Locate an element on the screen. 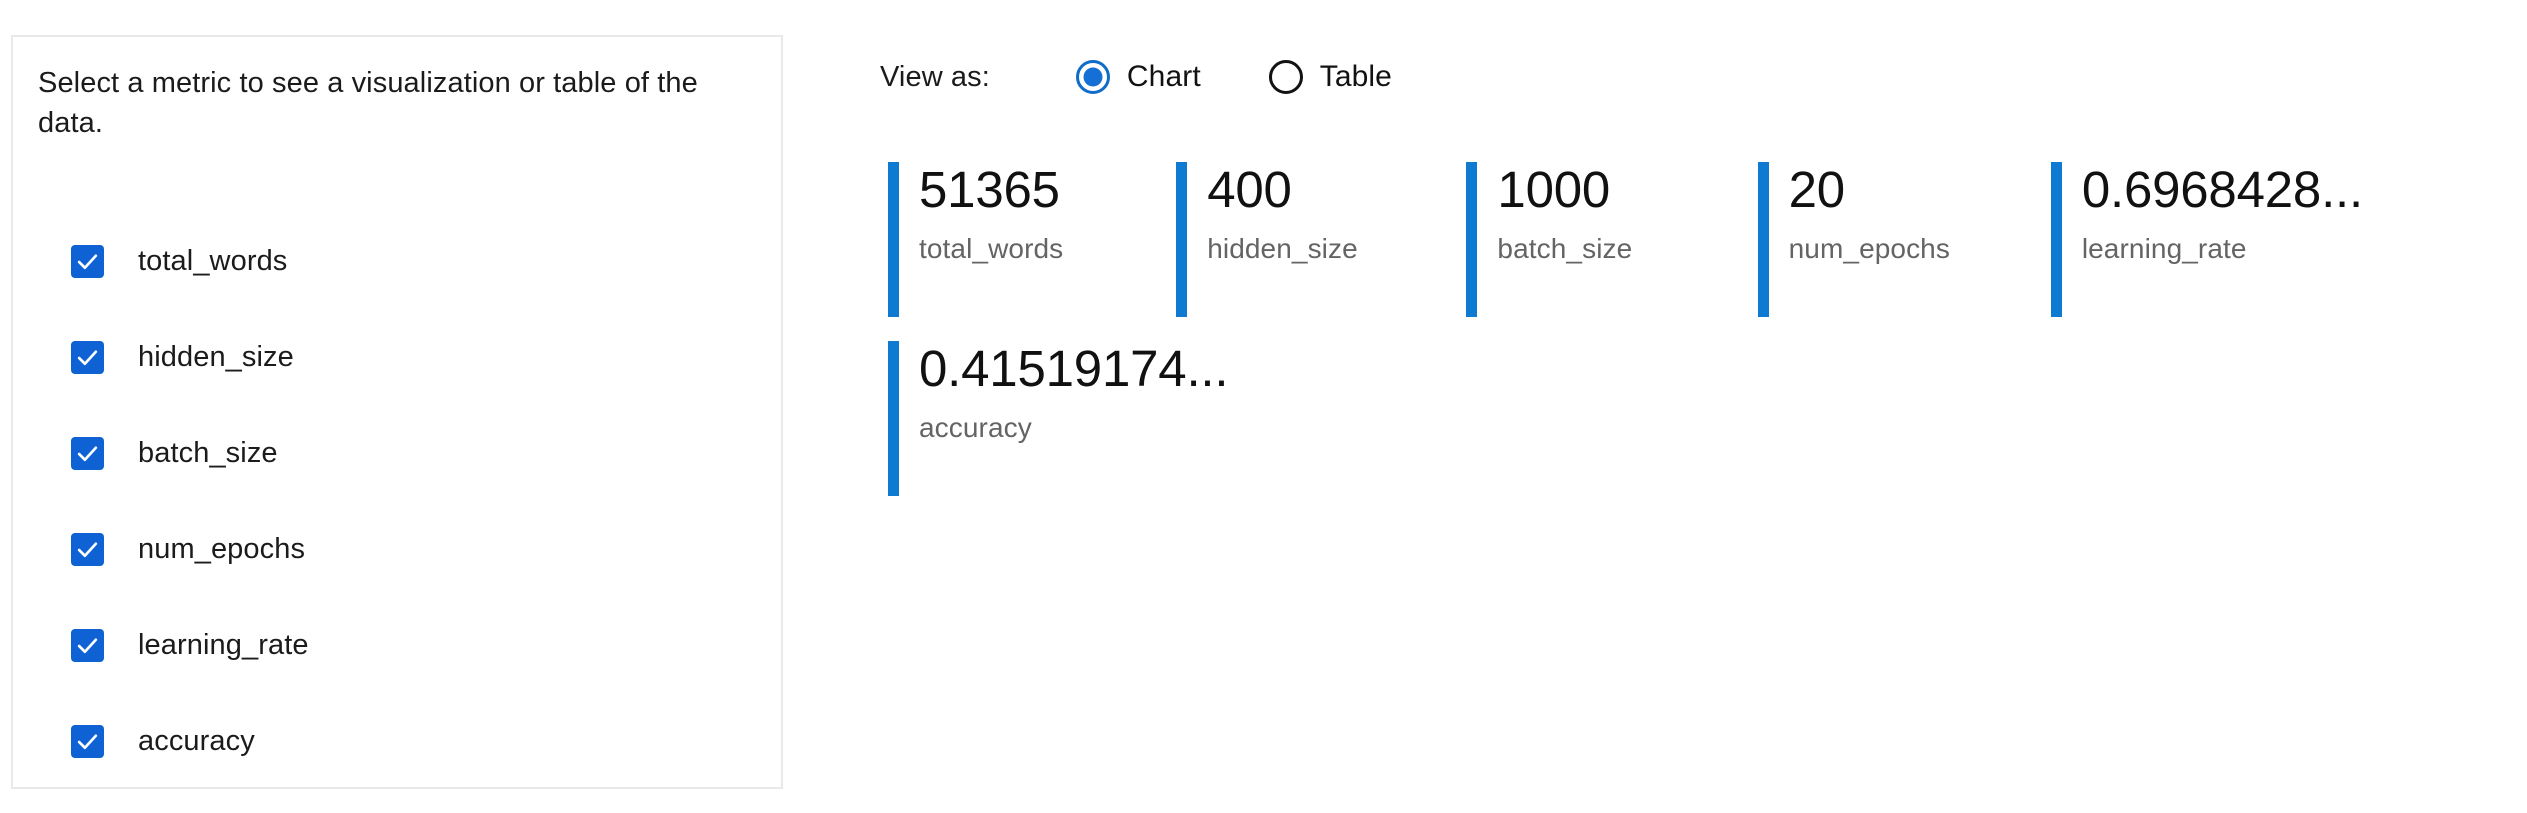 The width and height of the screenshot is (2527, 813). kpi-card-batch_size: 1000 batch_size is located at coordinates (1611, 239).